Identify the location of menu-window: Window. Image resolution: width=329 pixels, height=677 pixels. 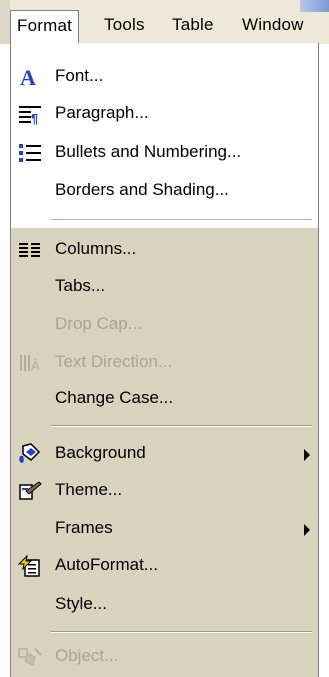
(273, 25).